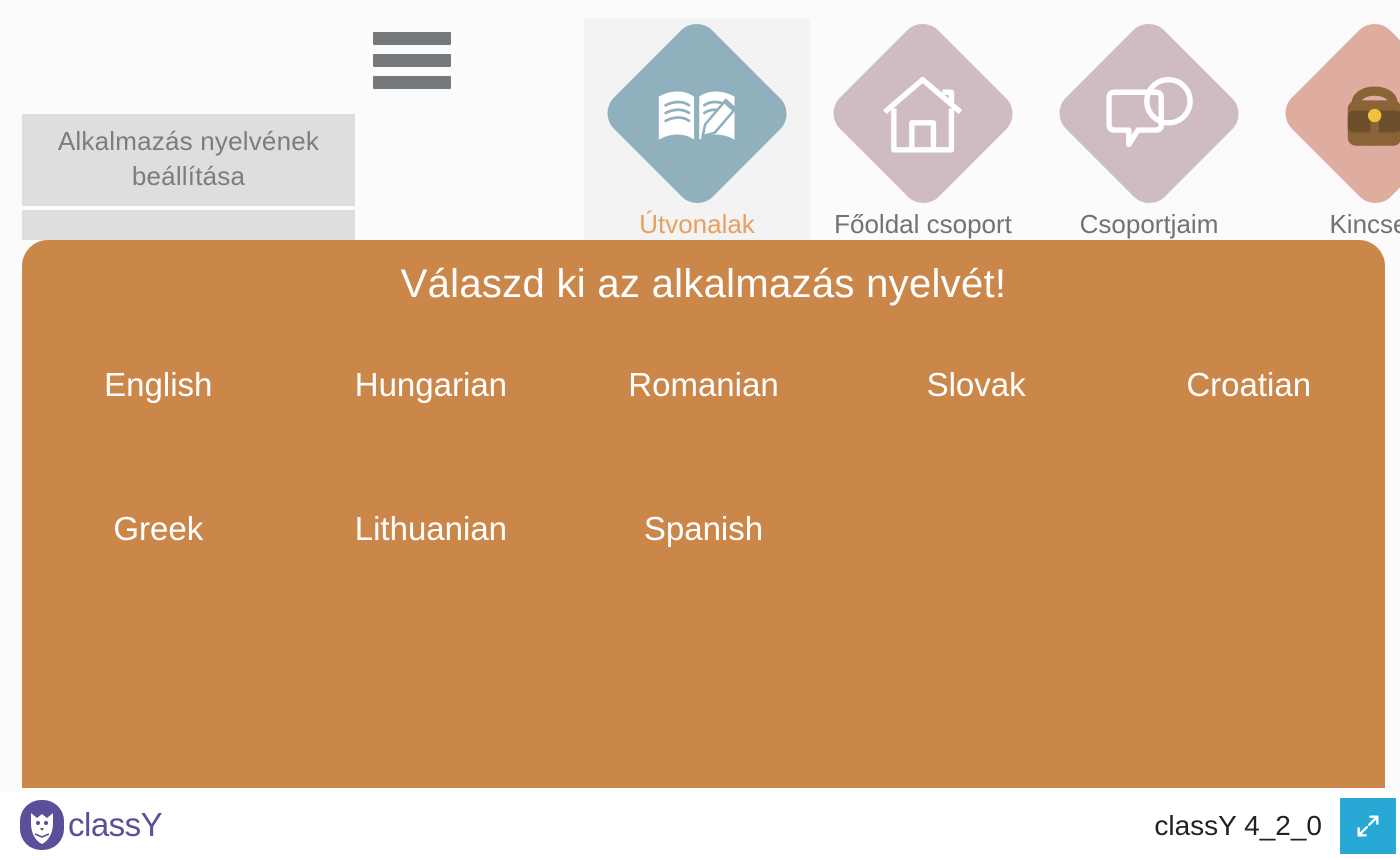  Describe the element at coordinates (700, 826) in the screenshot. I see `footer: classY classY 4_2_0` at that location.